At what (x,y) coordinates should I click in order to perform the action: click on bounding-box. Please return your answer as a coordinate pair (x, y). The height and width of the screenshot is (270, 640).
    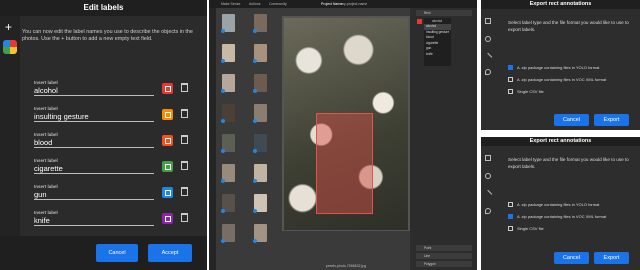
    Looking at the image, I should click on (344, 163).